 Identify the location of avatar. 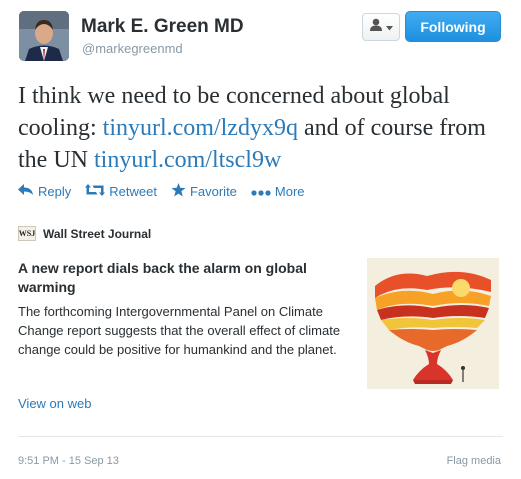
(44, 36).